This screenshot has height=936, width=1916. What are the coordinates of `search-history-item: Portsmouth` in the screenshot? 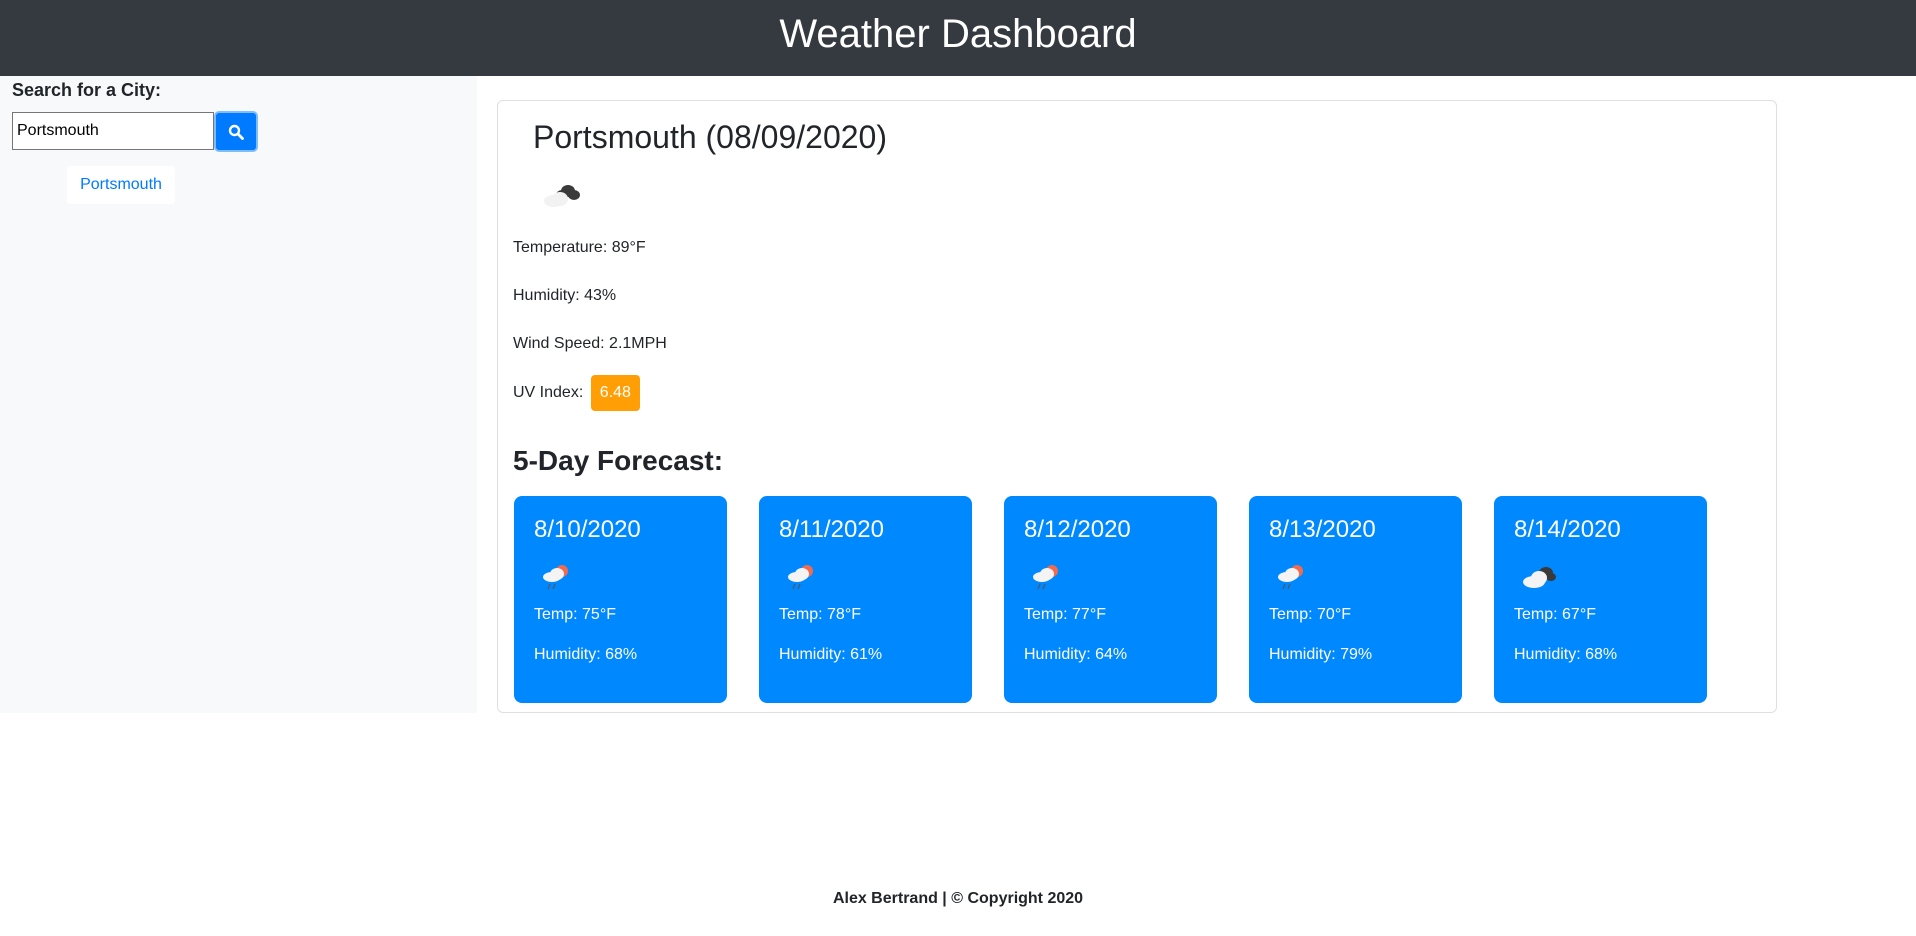 It's located at (121, 185).